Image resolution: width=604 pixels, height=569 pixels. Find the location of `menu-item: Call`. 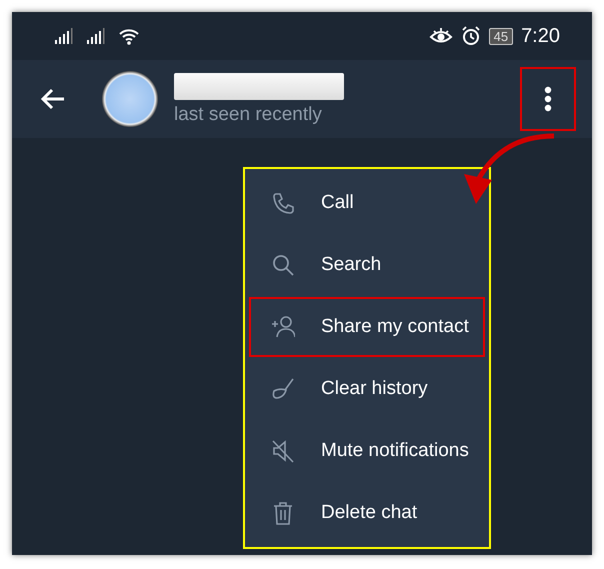

menu-item: Call is located at coordinates (367, 203).